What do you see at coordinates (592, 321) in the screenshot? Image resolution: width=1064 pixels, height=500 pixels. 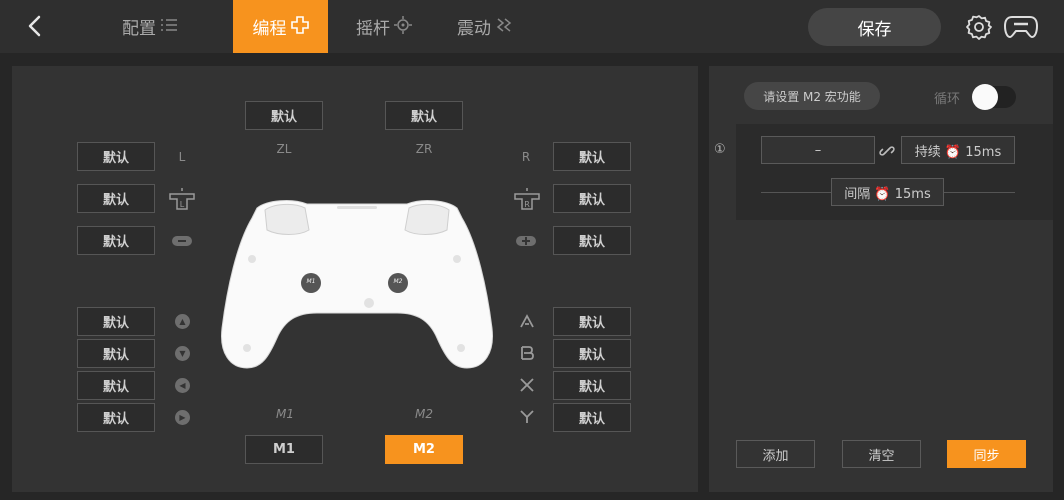 I see `a-mapping-button: 默认` at bounding box center [592, 321].